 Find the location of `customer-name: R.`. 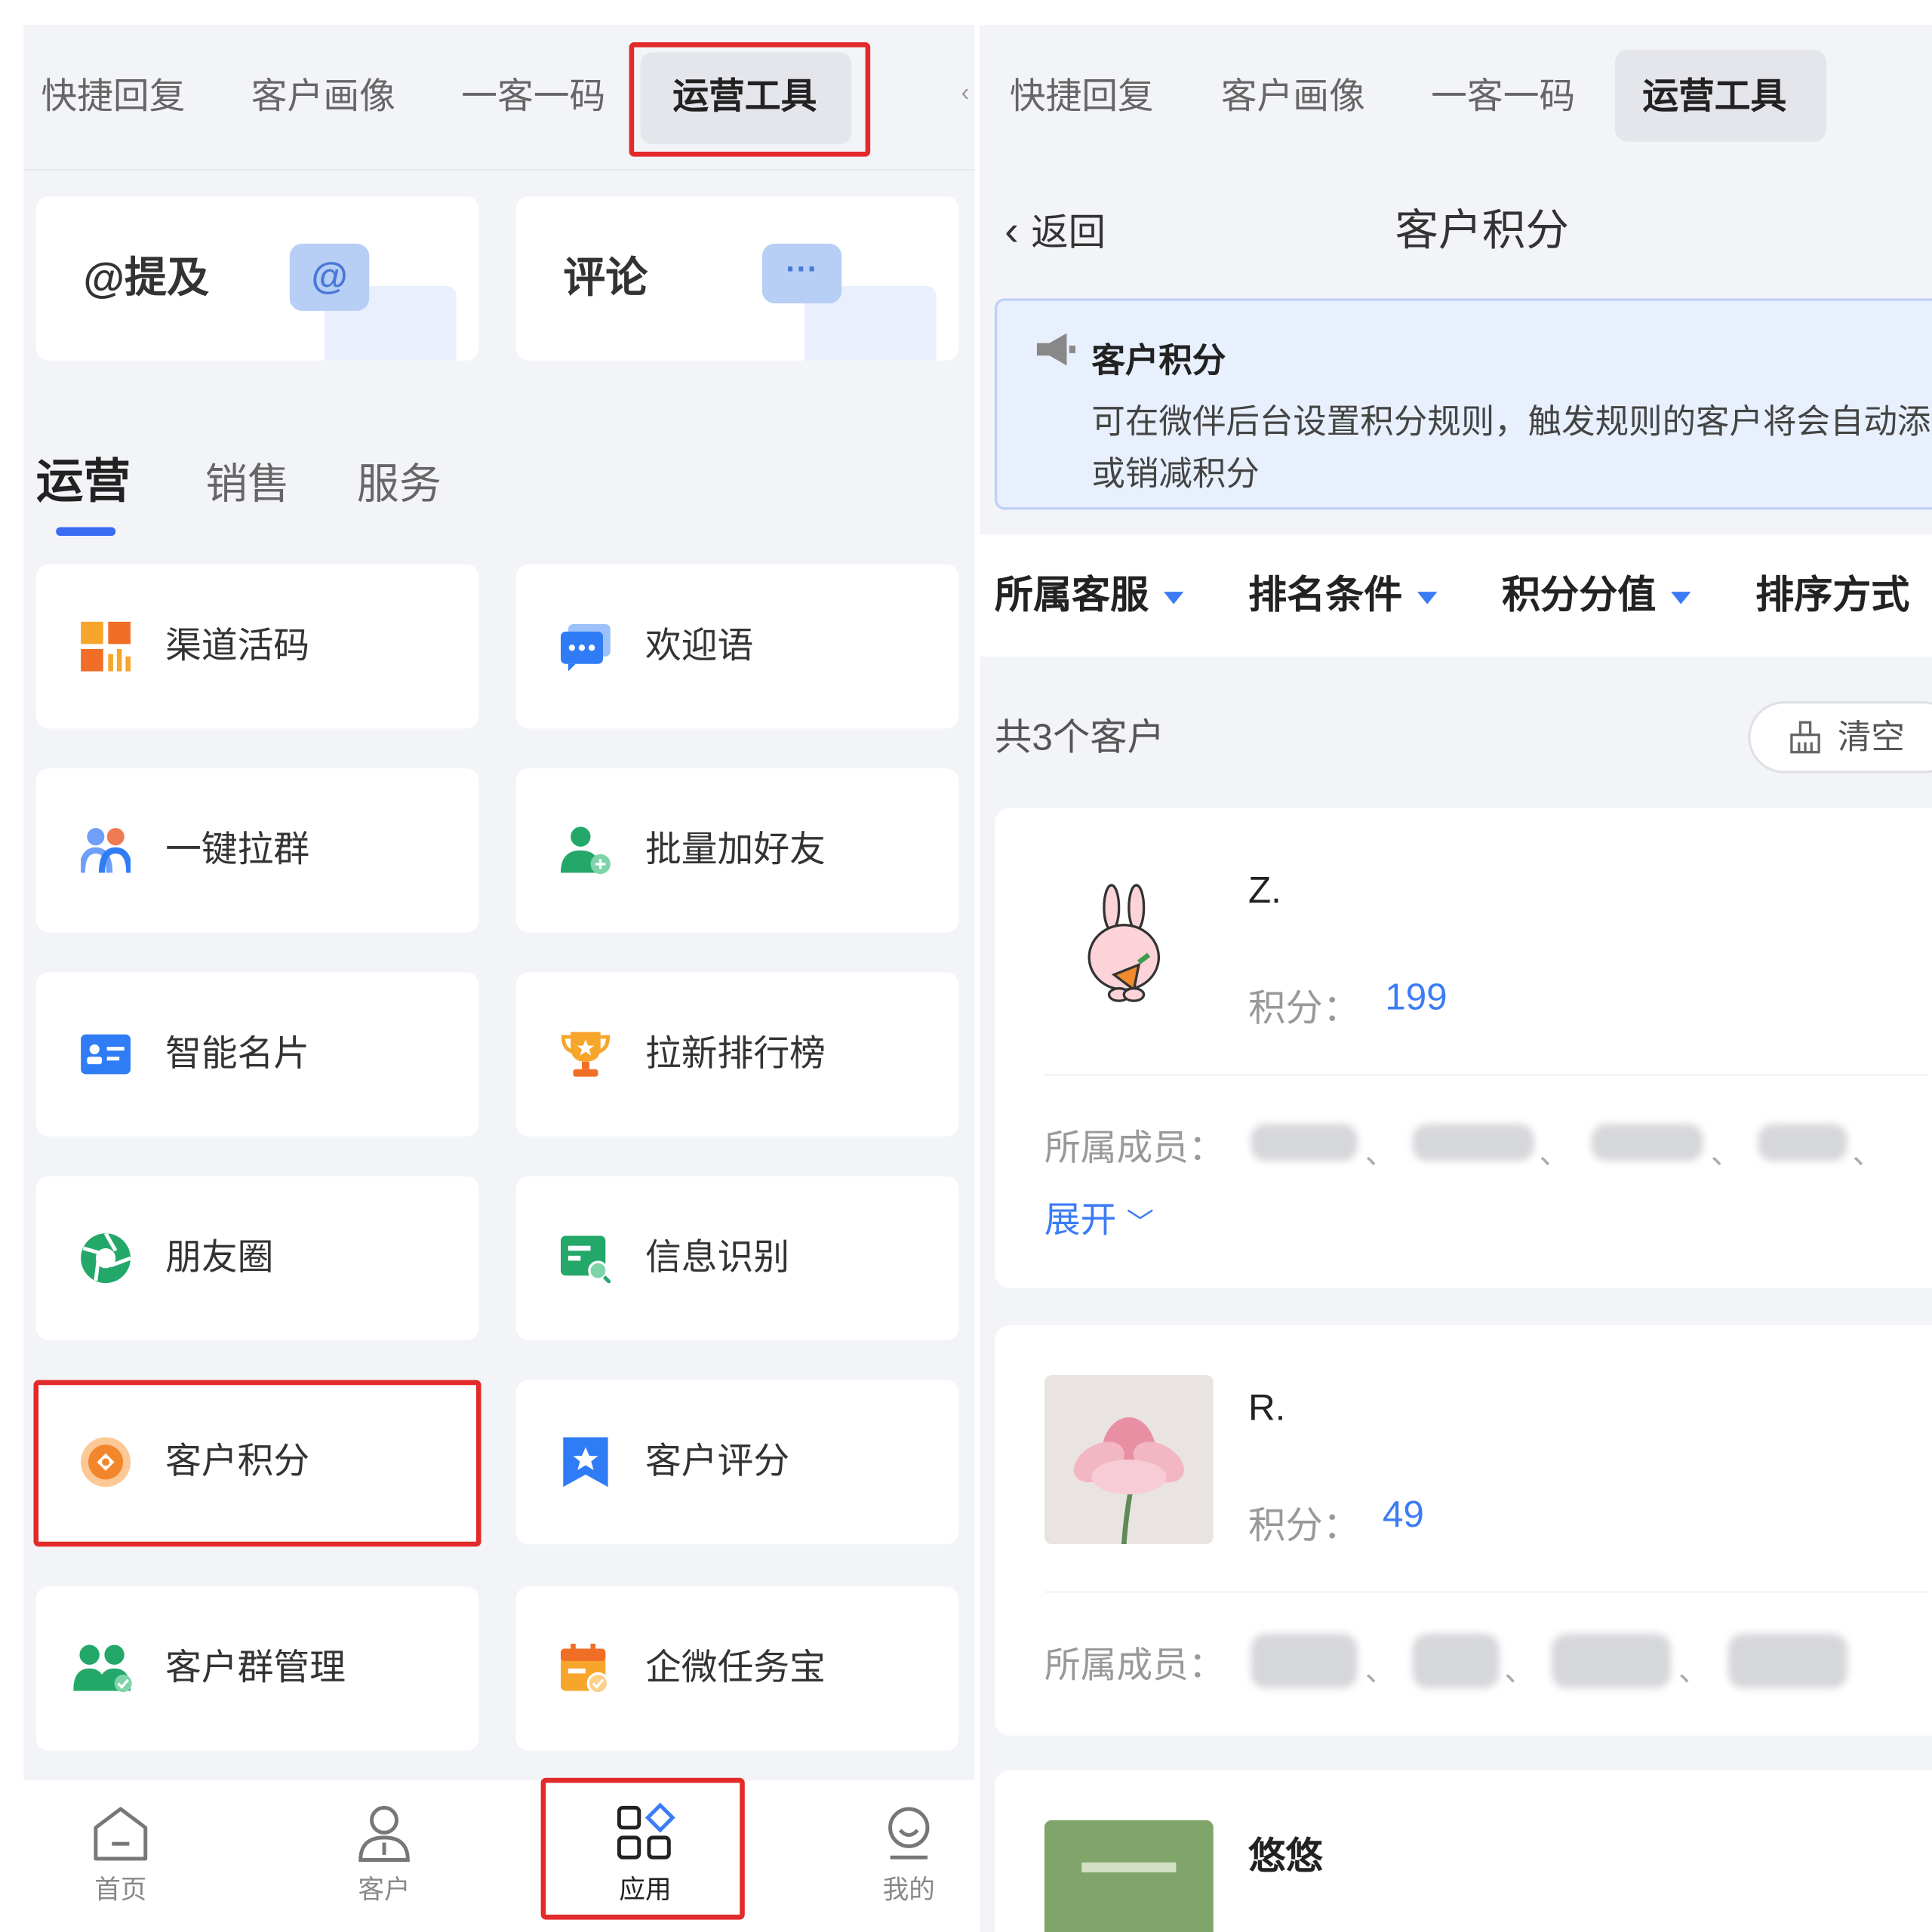

customer-name: R. is located at coordinates (1266, 1408).